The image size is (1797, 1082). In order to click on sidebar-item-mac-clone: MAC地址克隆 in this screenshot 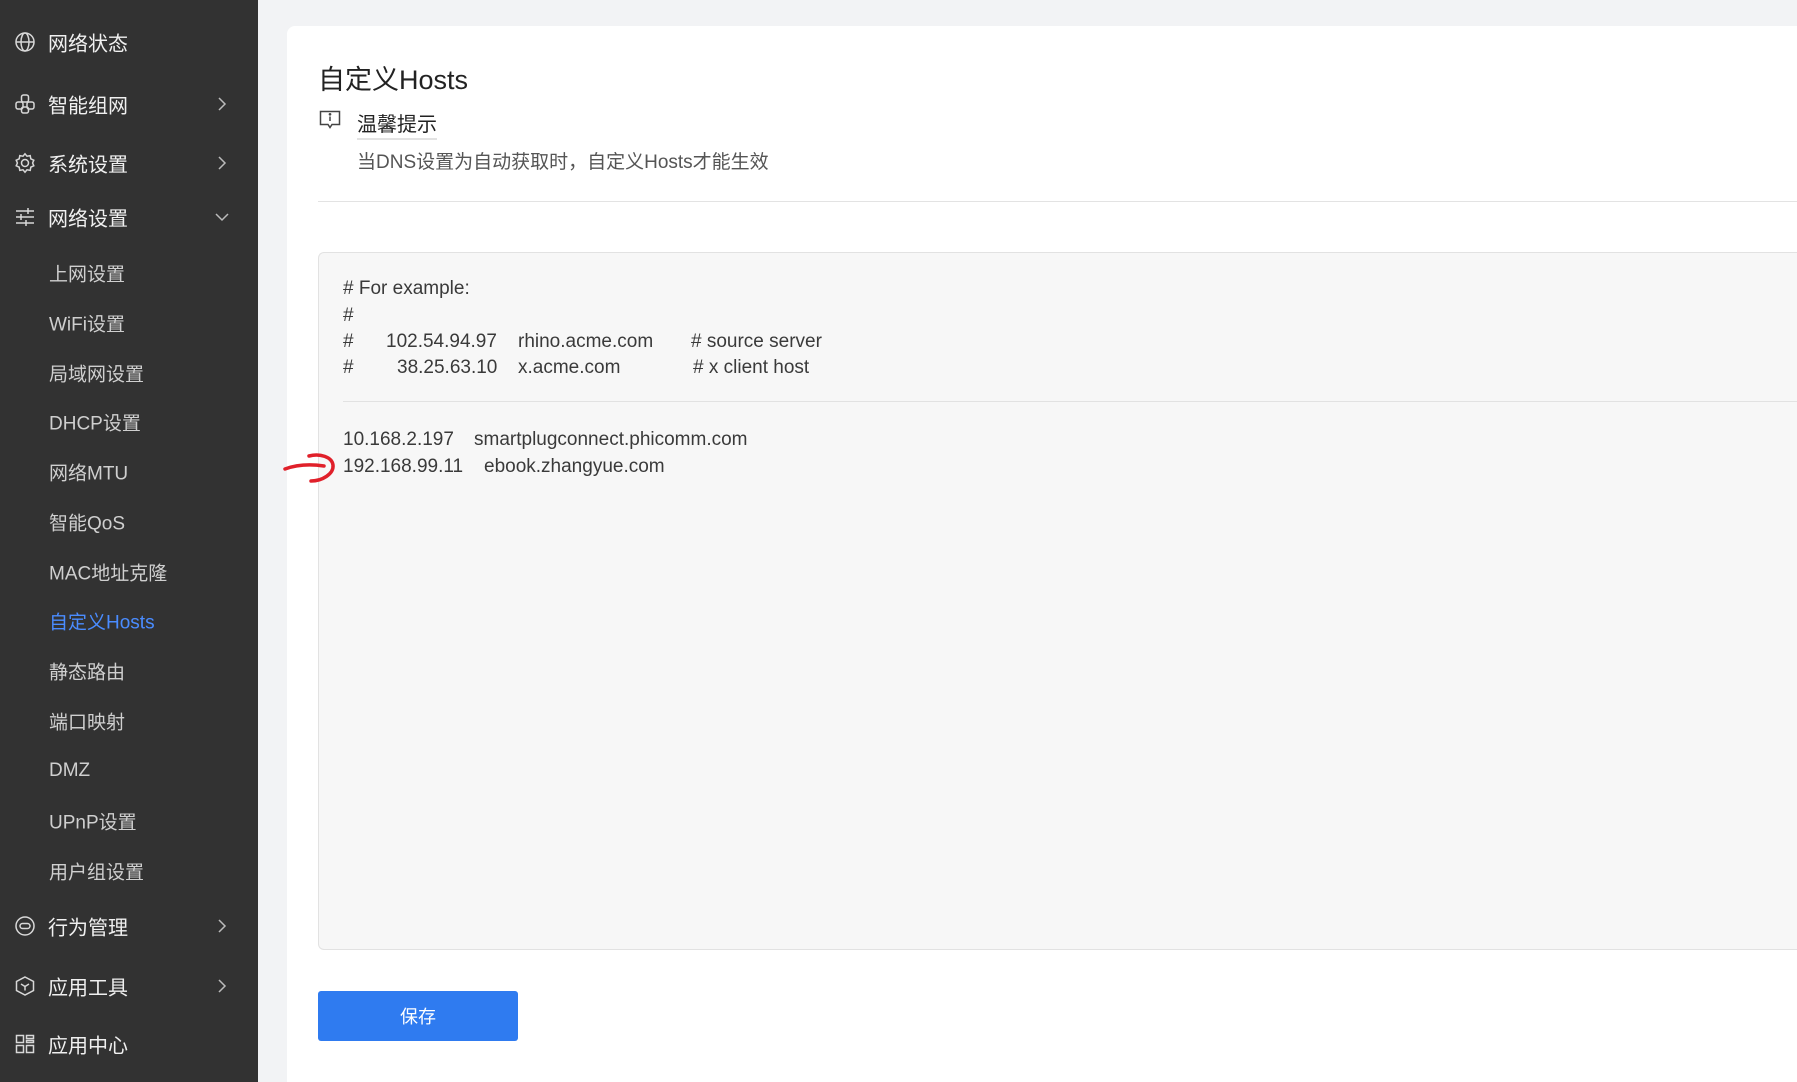, I will do `click(129, 572)`.